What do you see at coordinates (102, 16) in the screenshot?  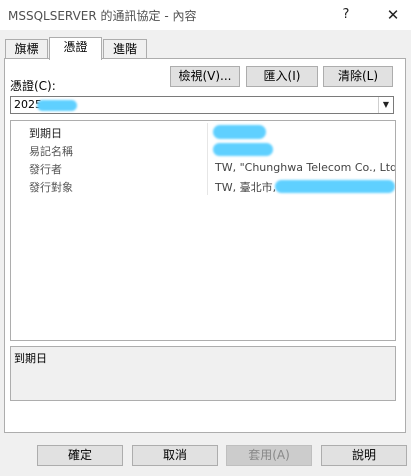 I see `window-title: MSSQLSERVER 的通訊協定 - 內容` at bounding box center [102, 16].